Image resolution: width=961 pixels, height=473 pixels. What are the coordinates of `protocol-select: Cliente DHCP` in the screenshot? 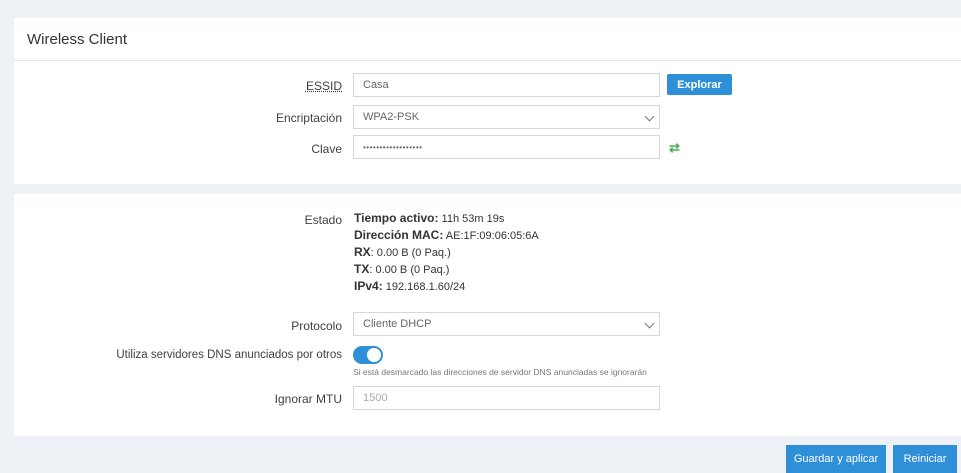 It's located at (506, 324).